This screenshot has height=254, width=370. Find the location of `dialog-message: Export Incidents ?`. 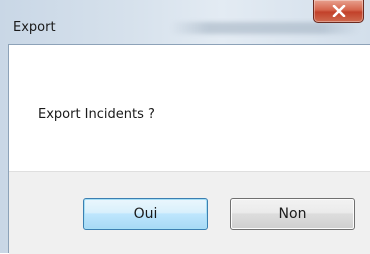

dialog-message: Export Incidents ? is located at coordinates (96, 114).